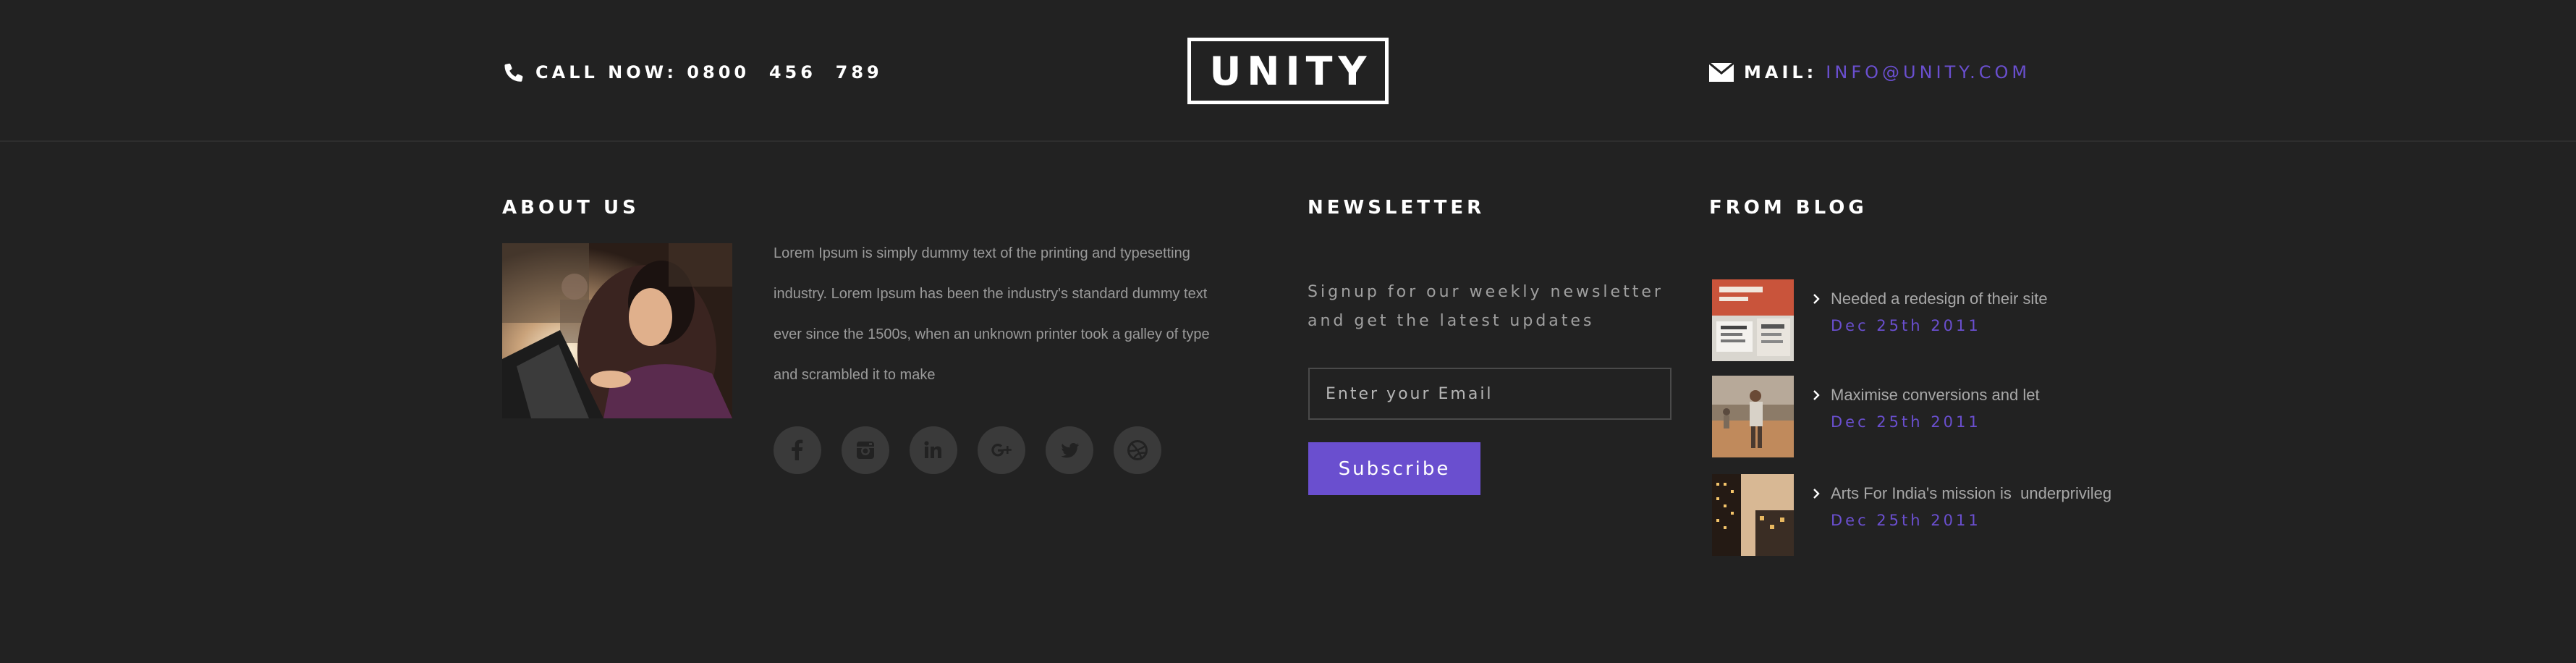  Describe the element at coordinates (571, 208) in the screenshot. I see `about-heading: ABOUT US` at that location.